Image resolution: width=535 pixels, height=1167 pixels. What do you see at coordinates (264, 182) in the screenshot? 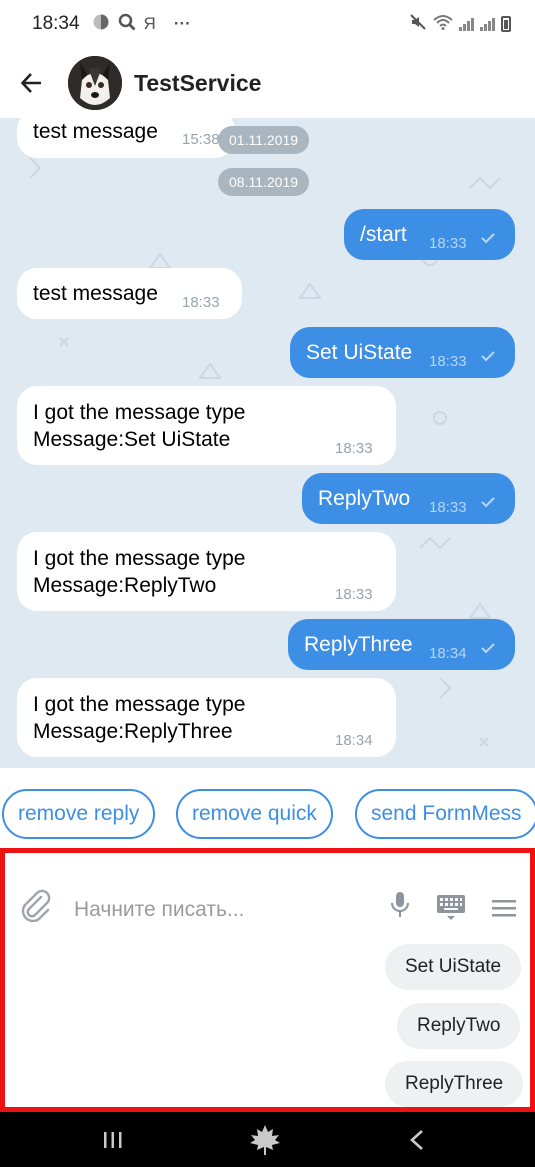
I see `date-separator: 08.11.2019` at bounding box center [264, 182].